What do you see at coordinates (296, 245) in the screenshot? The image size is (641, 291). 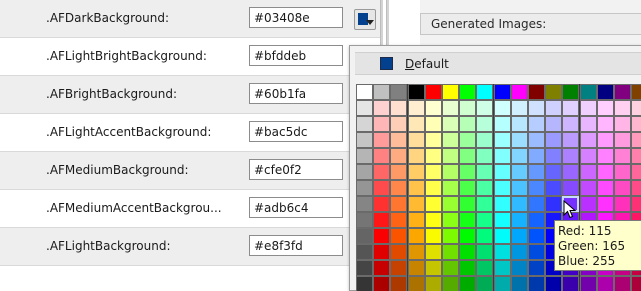 I see `color-value-field: #e8f3fd` at bounding box center [296, 245].